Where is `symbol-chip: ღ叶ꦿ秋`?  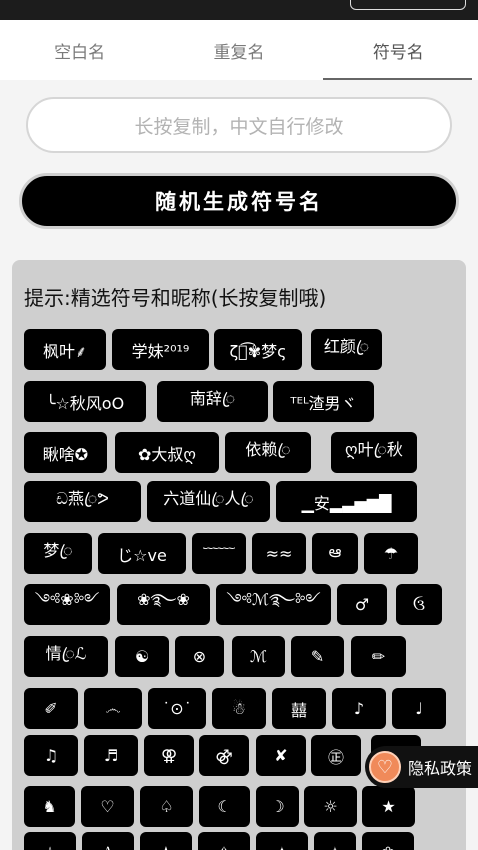 symbol-chip: ღ叶ꦿ秋 is located at coordinates (374, 452).